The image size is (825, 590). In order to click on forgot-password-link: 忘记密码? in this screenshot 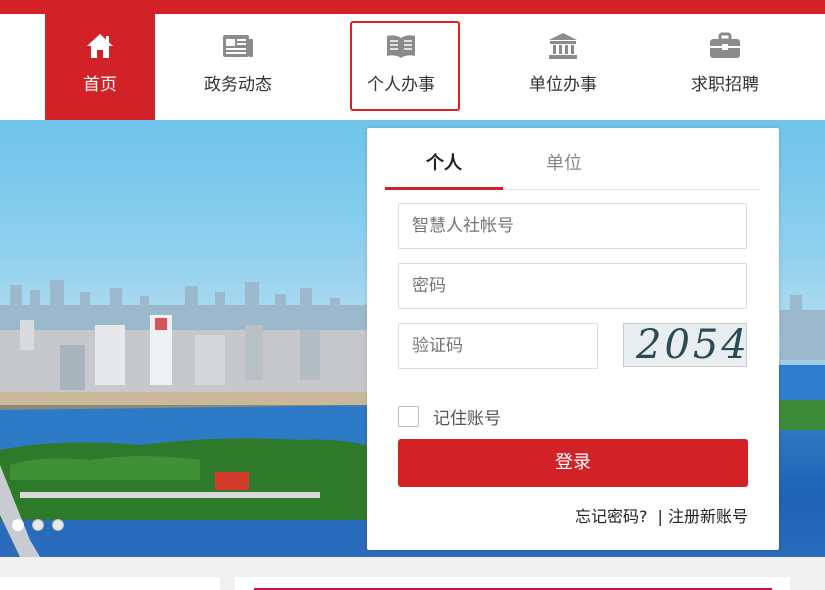, I will do `click(611, 515)`.